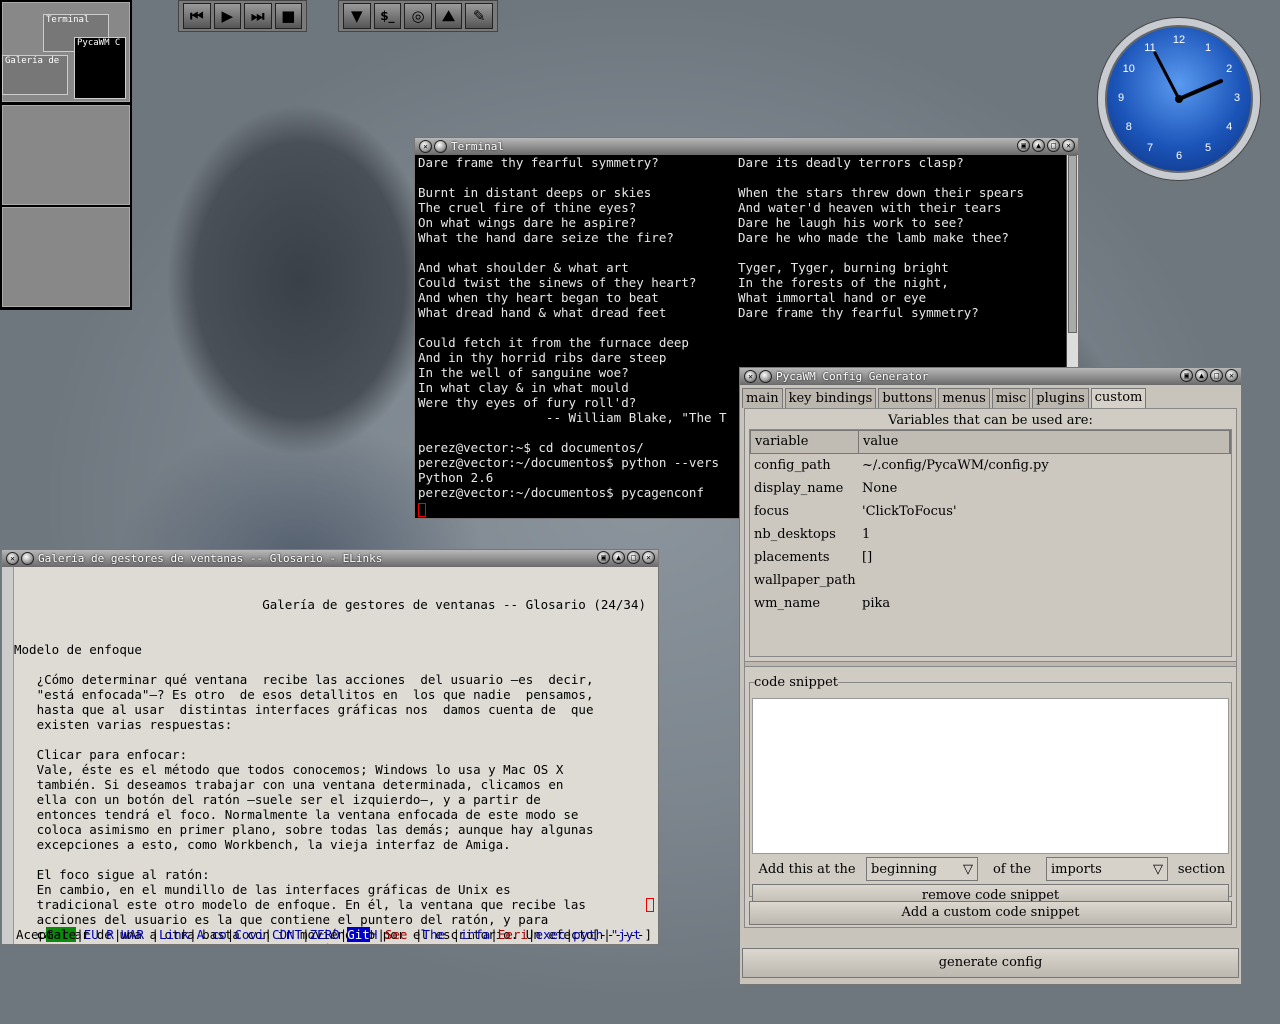 This screenshot has height=1024, width=1280. I want to click on terminal-launcher-button: $_, so click(387, 16).